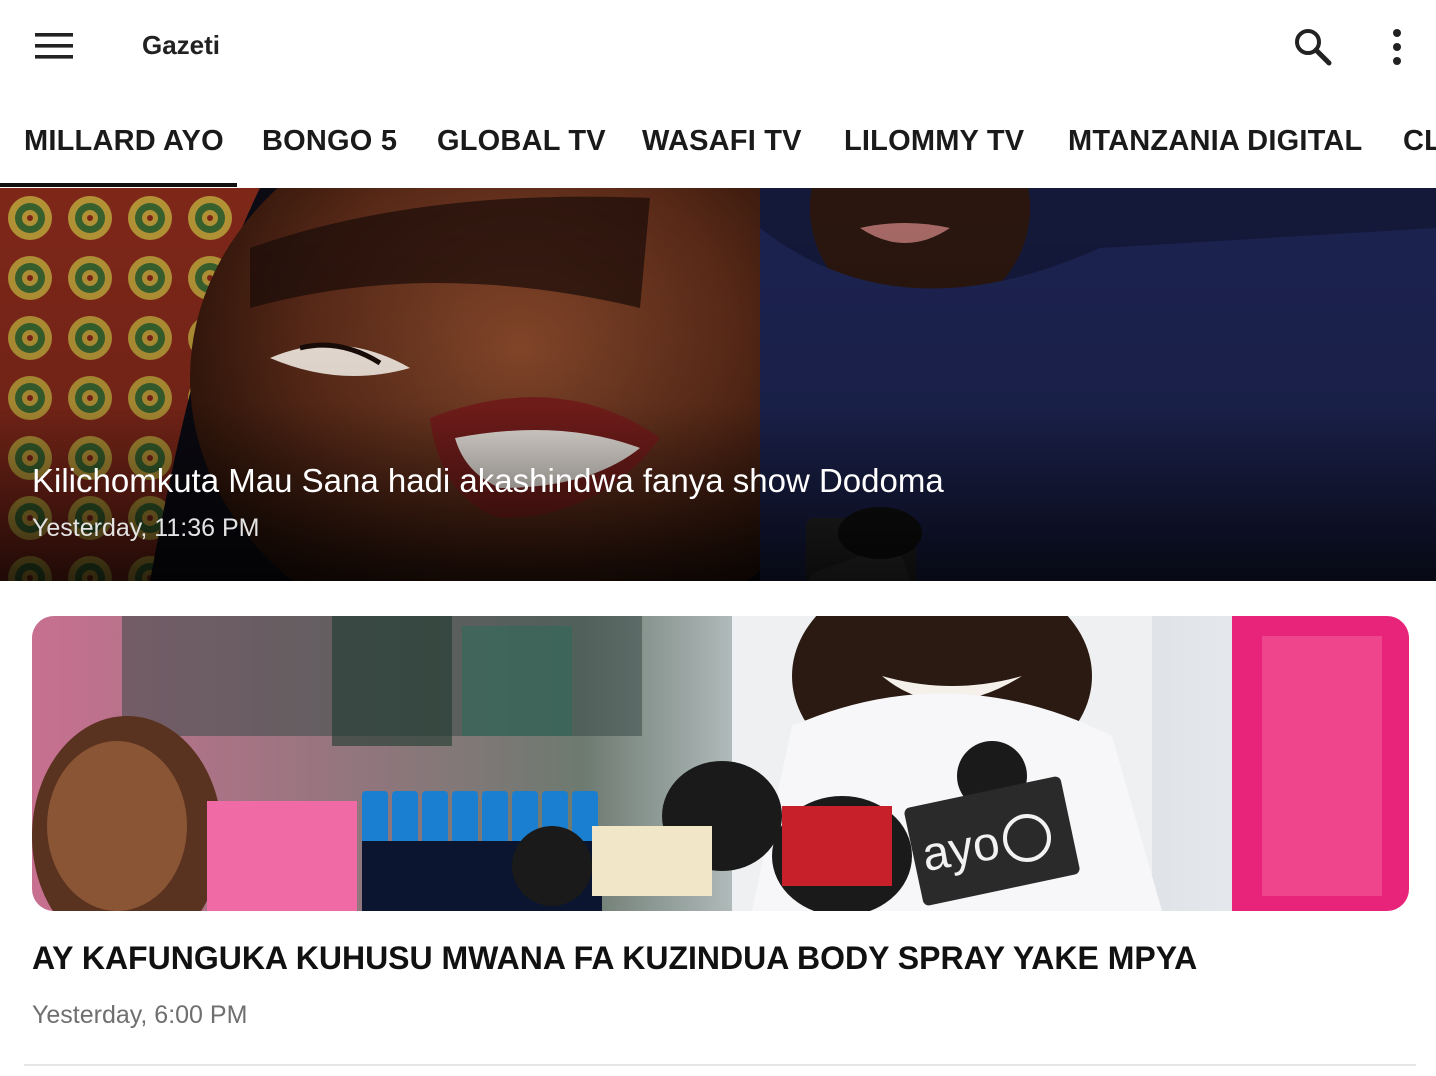 Image resolution: width=1436 pixels, height=1076 pixels. I want to click on tab-wasafi-tv: WASAFI TV, so click(722, 141).